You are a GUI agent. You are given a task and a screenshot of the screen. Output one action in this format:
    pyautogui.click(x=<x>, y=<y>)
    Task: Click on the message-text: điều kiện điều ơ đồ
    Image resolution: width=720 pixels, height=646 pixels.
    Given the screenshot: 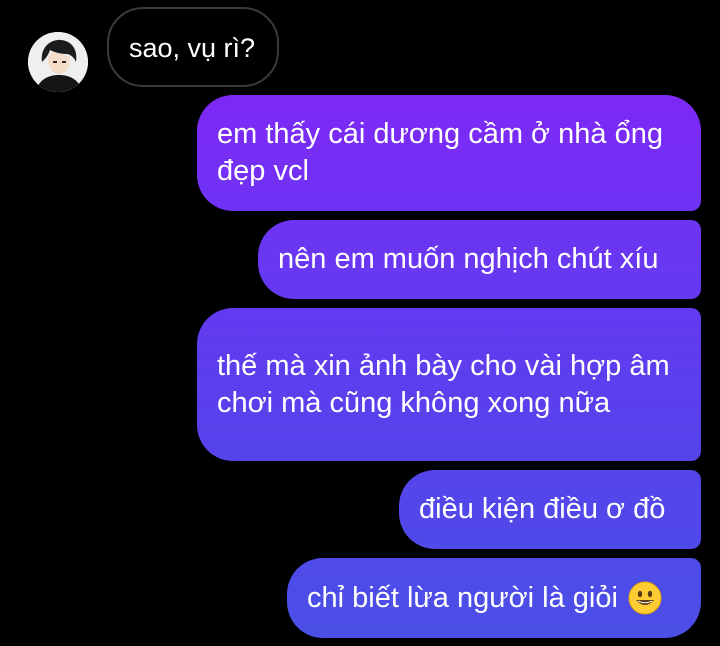 What is the action you would take?
    pyautogui.click(x=542, y=509)
    